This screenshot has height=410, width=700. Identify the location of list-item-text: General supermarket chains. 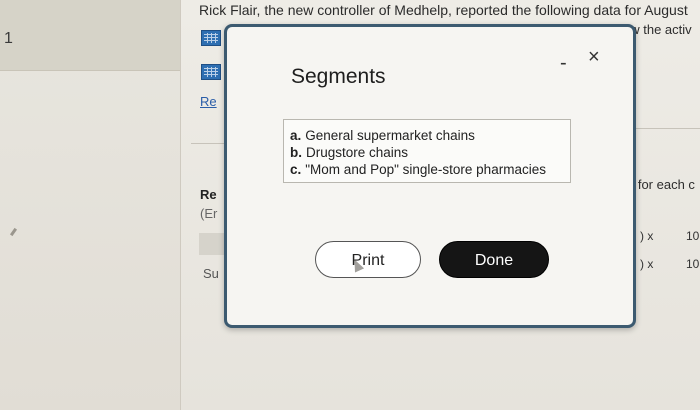
(390, 135).